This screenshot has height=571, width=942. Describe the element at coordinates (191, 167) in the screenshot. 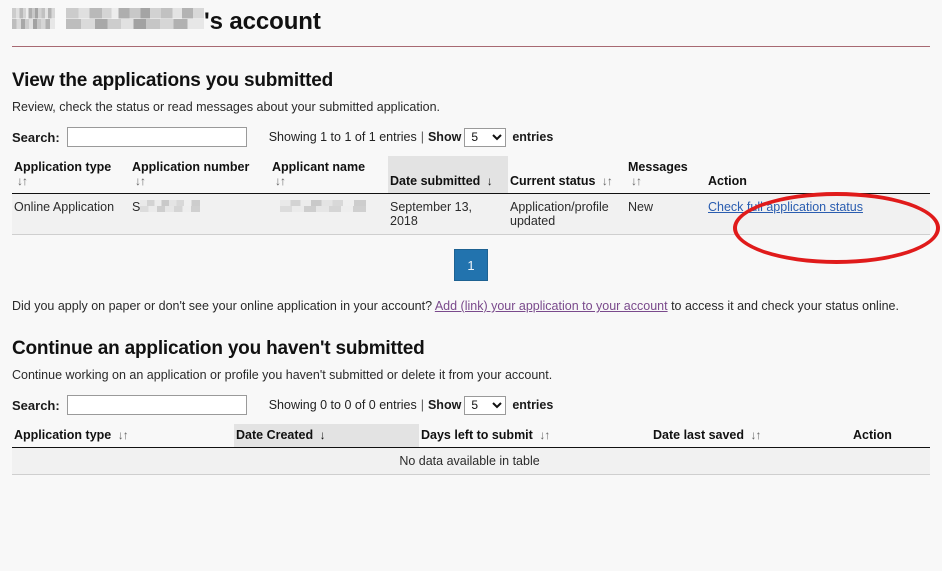

I see `column-label: Application number` at that location.